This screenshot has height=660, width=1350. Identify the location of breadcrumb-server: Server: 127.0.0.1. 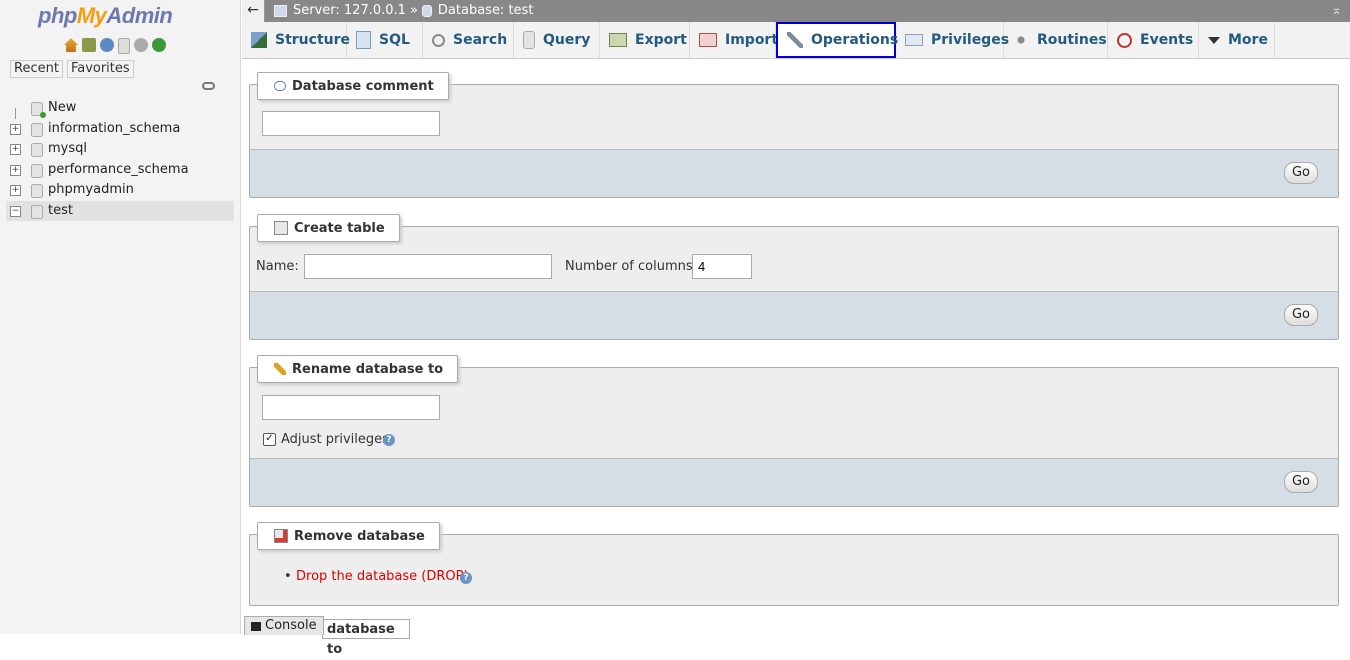
(349, 11).